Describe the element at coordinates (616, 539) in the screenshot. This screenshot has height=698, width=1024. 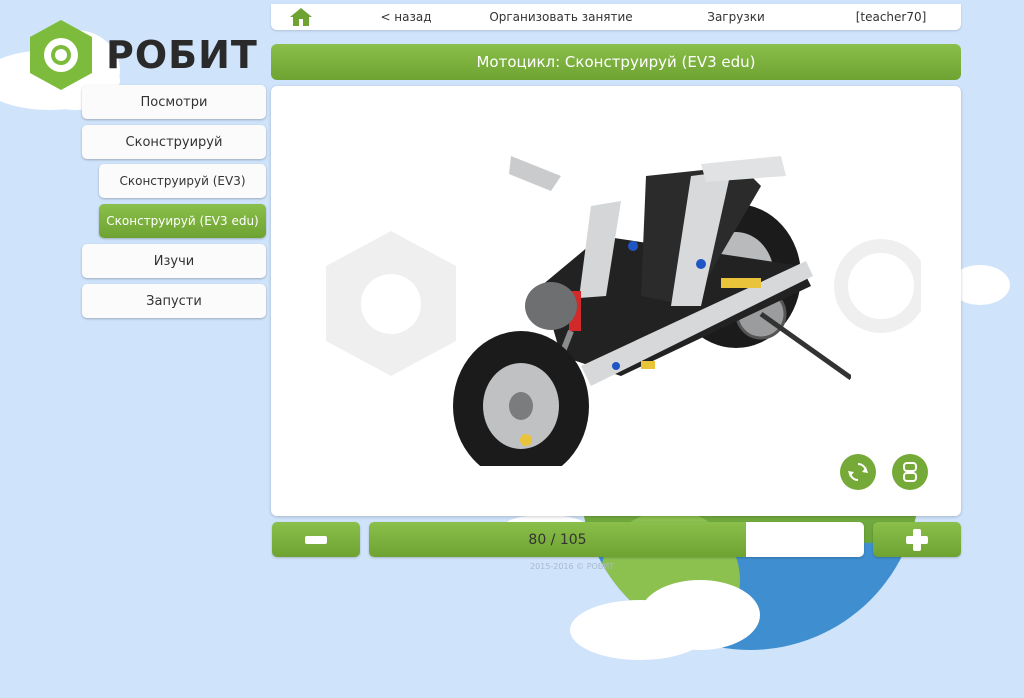
I see `step-progress-bar: 80 / 105` at that location.